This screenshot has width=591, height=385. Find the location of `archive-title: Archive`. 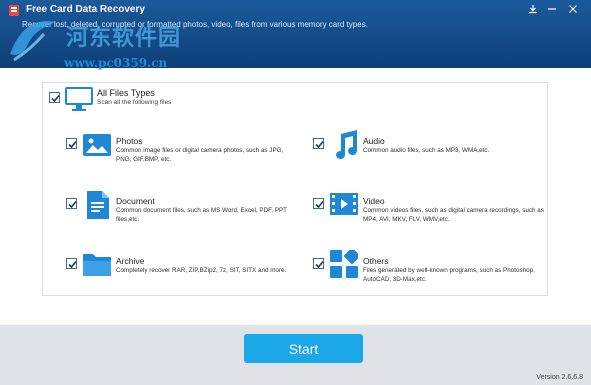

archive-title: Archive is located at coordinates (130, 261).